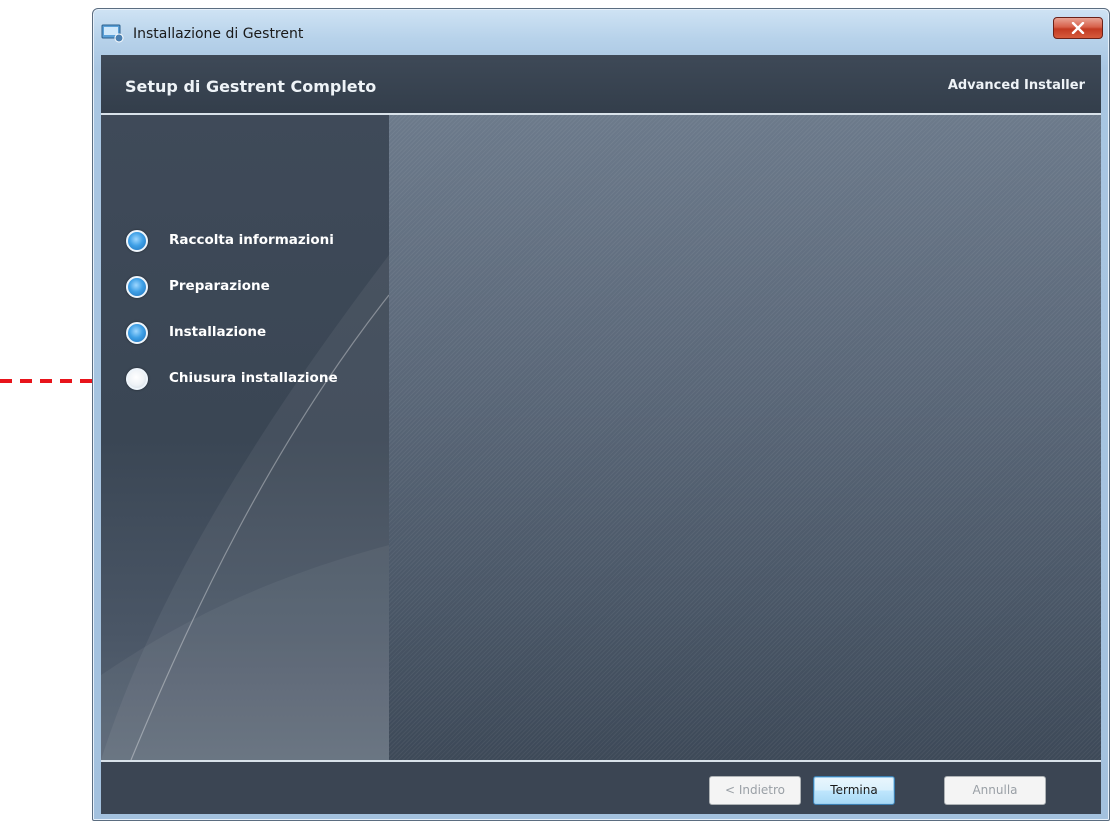  What do you see at coordinates (601, 787) in the screenshot?
I see `button-bar: < Indietro Termina Annulla` at bounding box center [601, 787].